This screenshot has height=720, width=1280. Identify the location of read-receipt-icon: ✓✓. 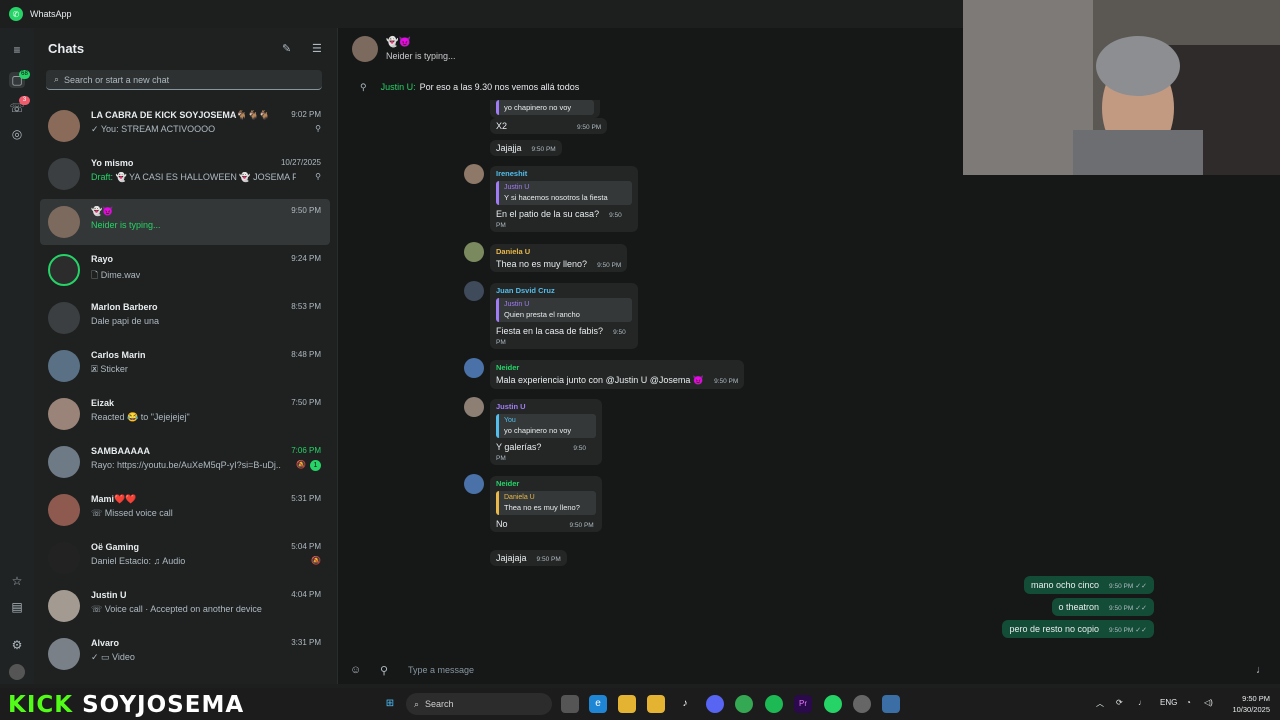
(1141, 586).